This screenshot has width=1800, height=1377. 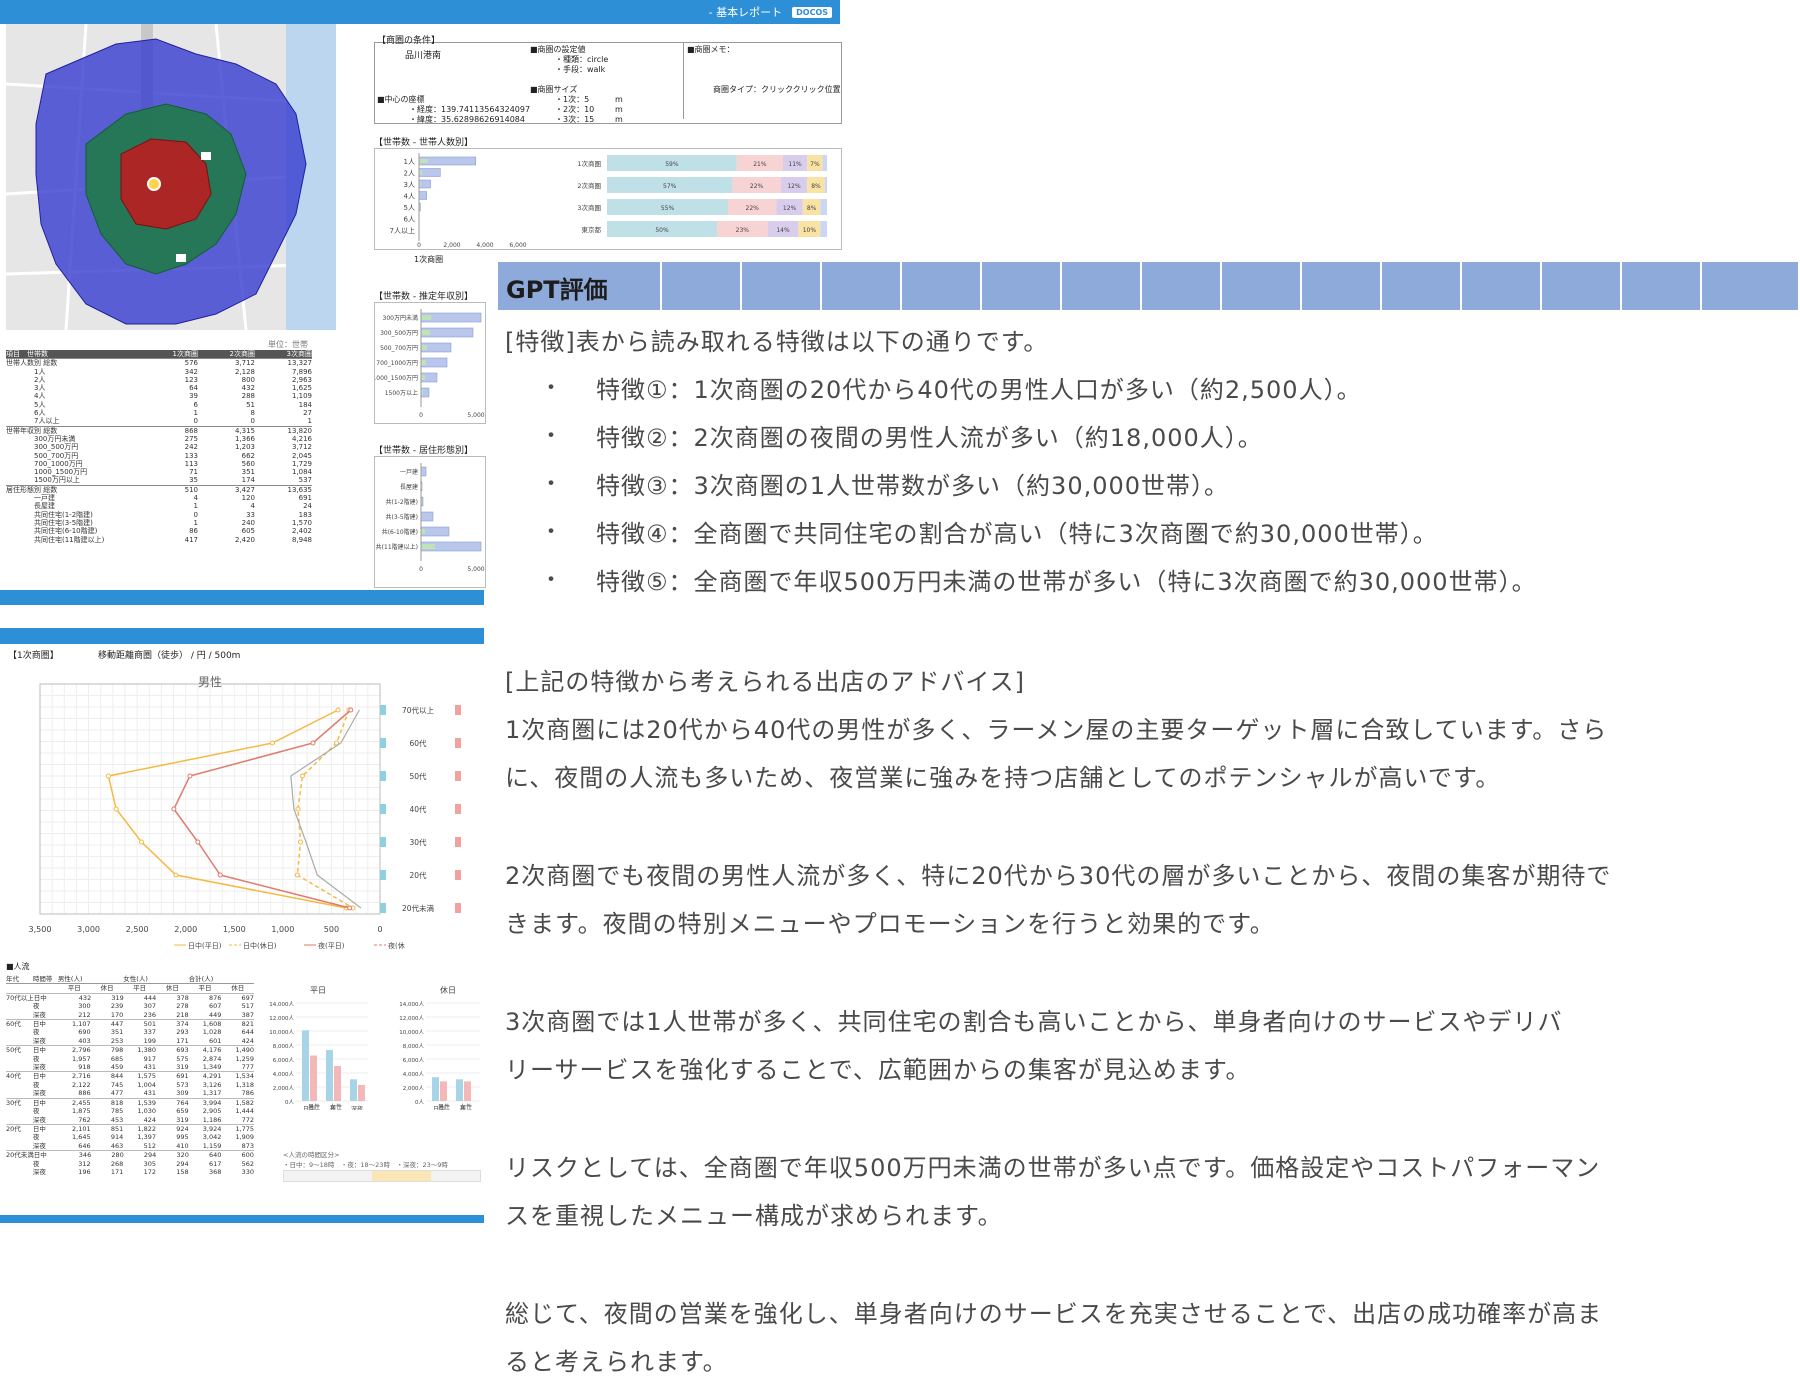 I want to click on flow-table-subheader: 平日休日平日休日平日休日, so click(x=130, y=988).